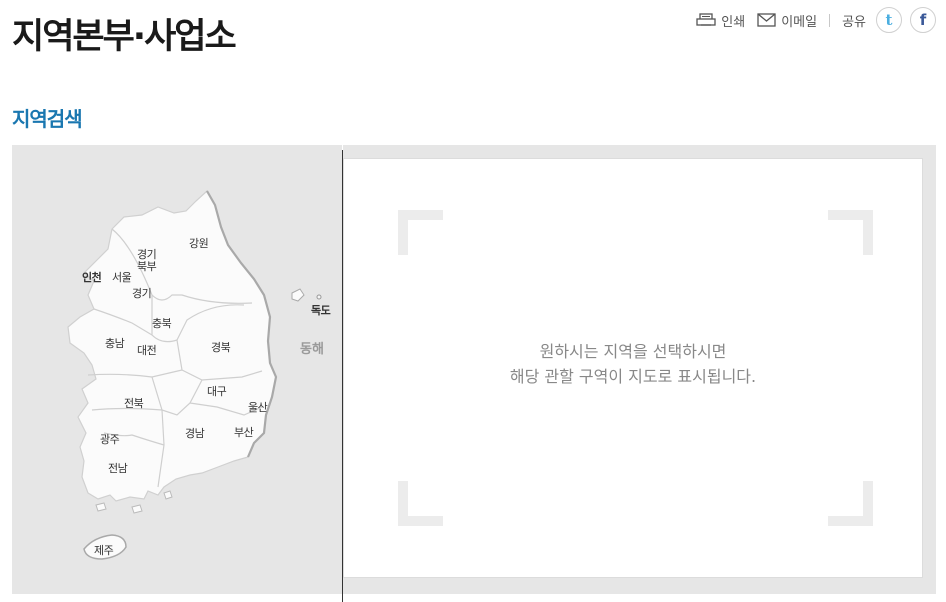 The height and width of the screenshot is (602, 946). I want to click on separator, so click(830, 20).